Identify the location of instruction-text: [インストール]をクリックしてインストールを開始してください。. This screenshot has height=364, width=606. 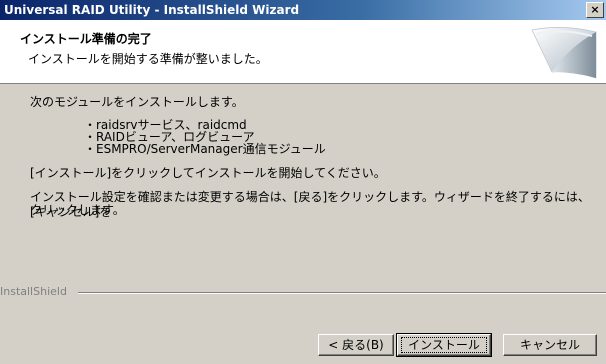
(208, 173).